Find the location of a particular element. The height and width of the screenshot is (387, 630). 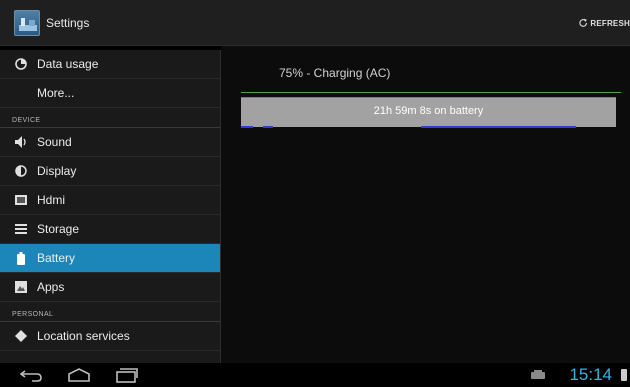

status-clock: 15:14 is located at coordinates (590, 374).